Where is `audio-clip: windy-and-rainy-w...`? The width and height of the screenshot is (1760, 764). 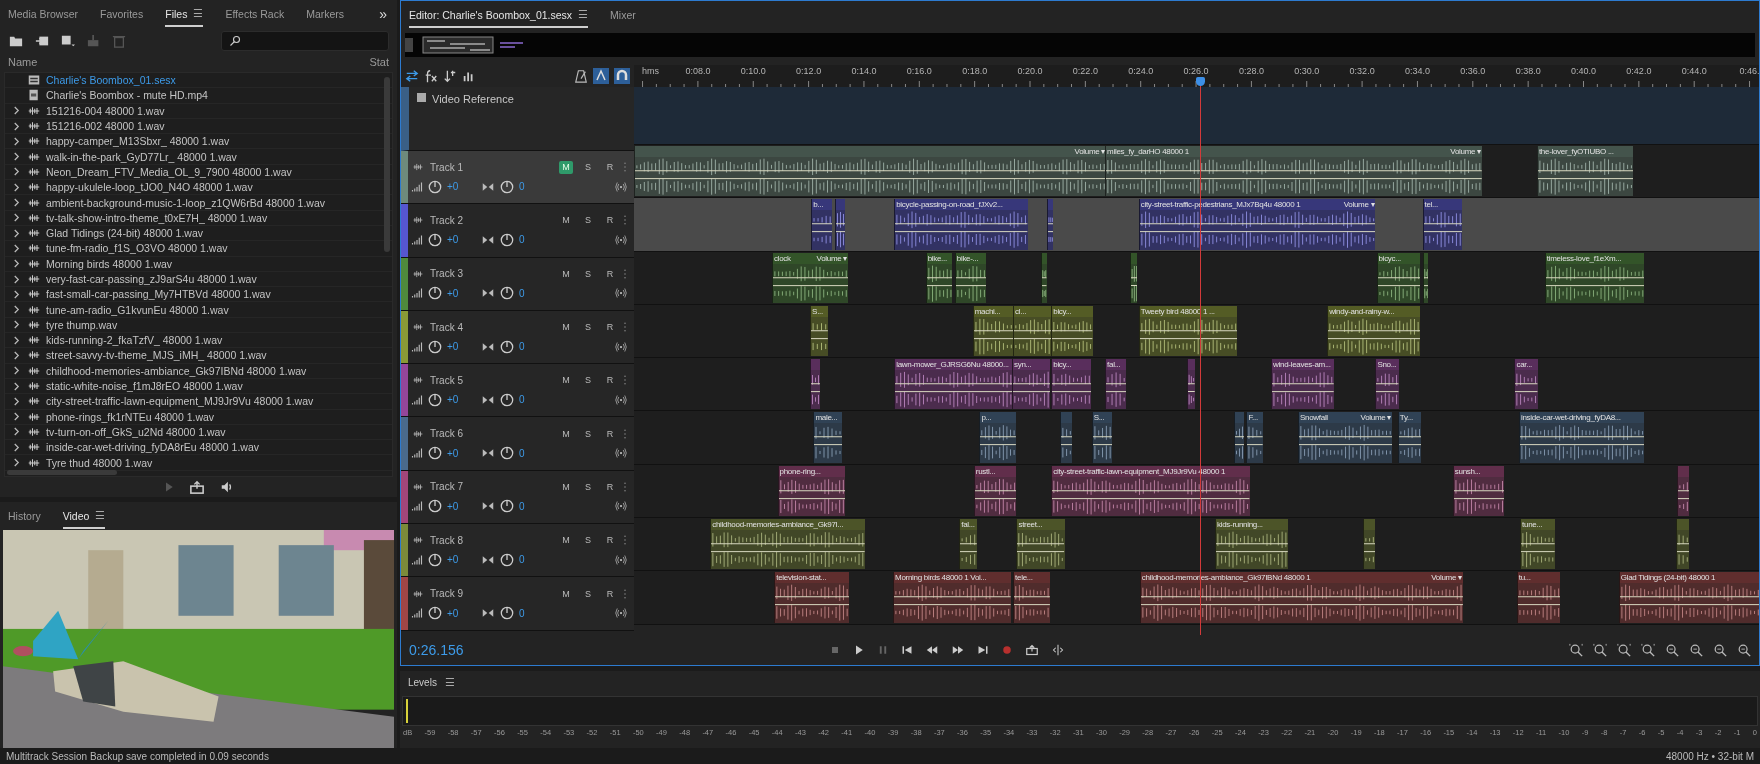 audio-clip: windy-and-rainy-w... is located at coordinates (1374, 331).